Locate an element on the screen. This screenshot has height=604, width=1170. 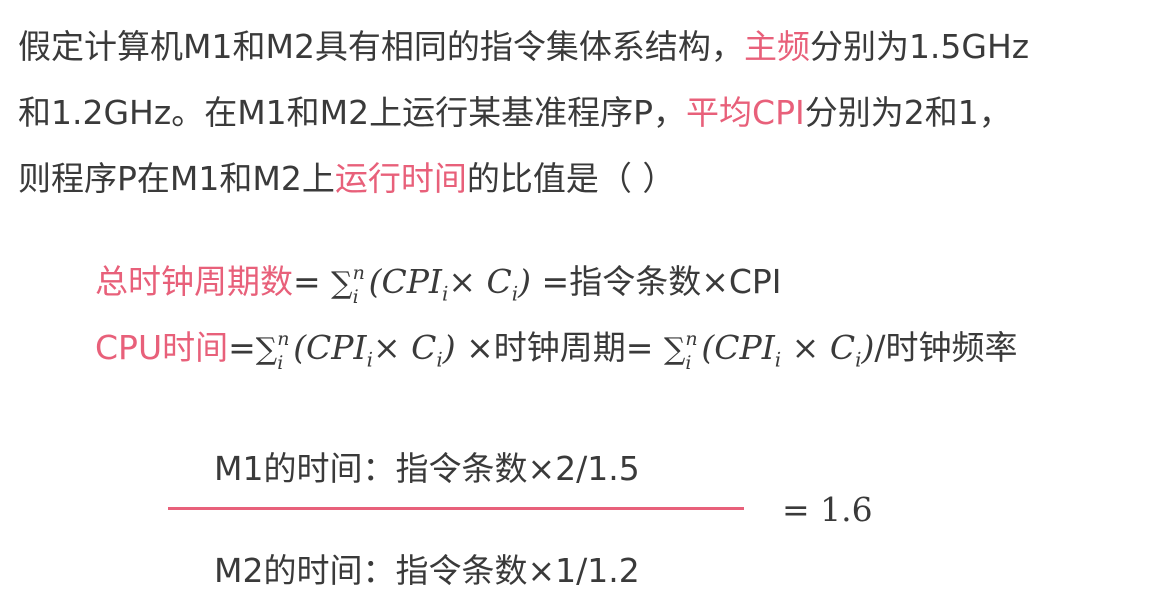
time-ratio-fraction: M1的时间：指令条数×2/1.5 M2的时间：指令条数×1/1.2 is located at coordinates (458, 515).